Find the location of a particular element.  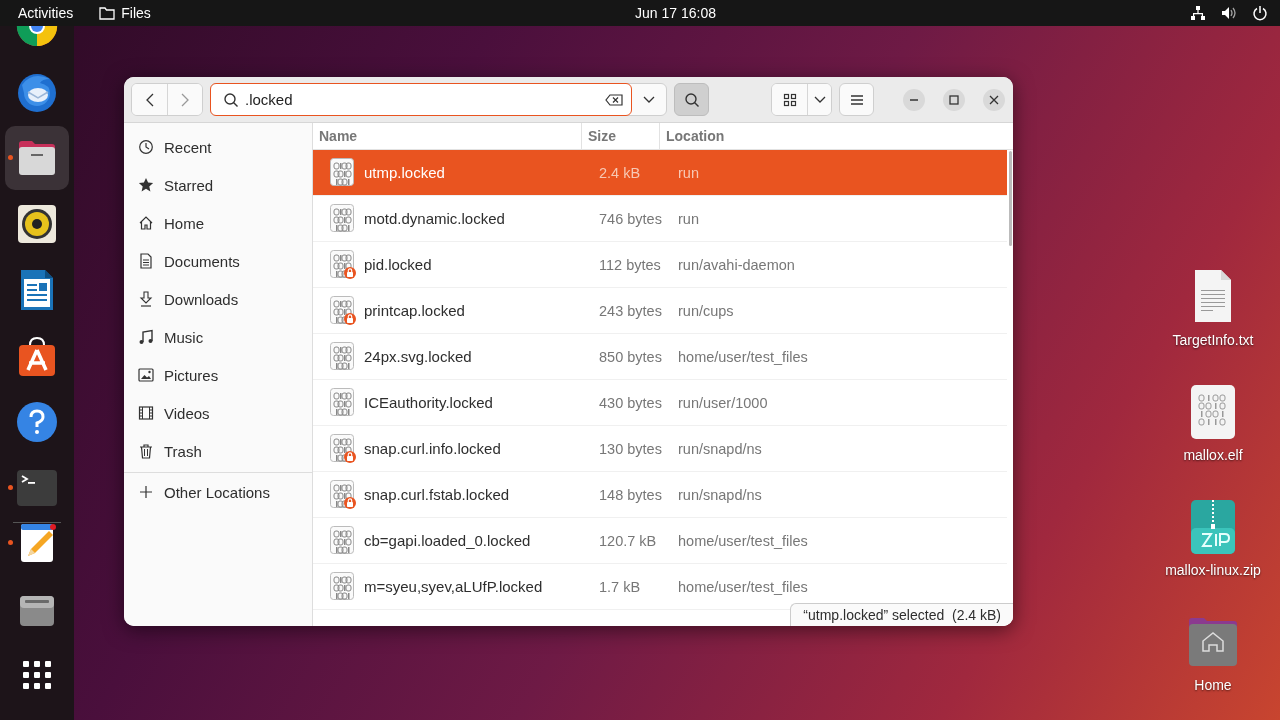

music-icon is located at coordinates (146, 337).